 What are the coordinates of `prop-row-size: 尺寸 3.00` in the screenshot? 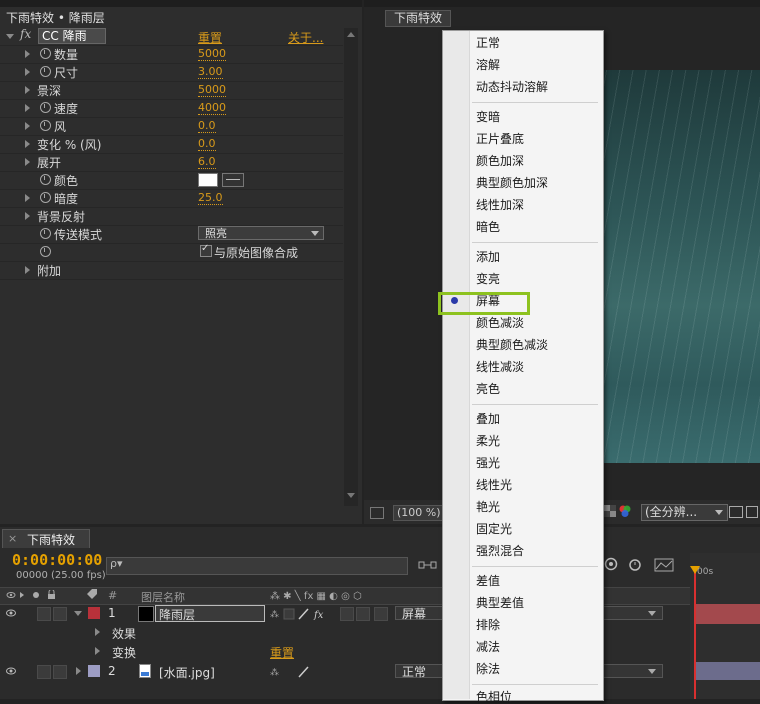 It's located at (171, 72).